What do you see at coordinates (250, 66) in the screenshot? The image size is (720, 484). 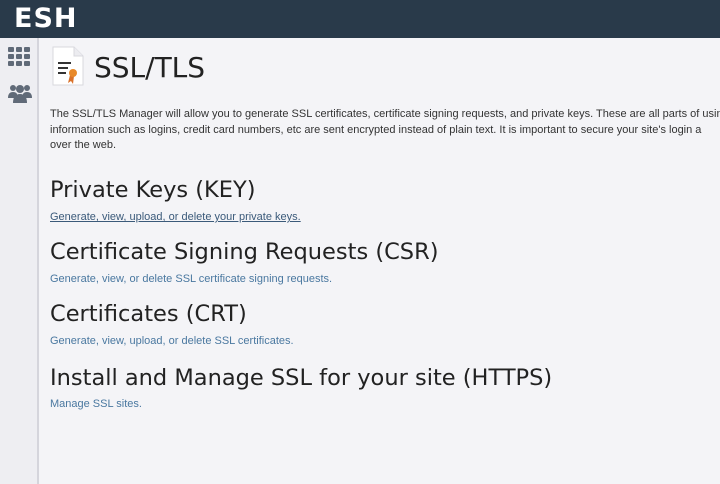 I see `page-header: SSL/TLS` at bounding box center [250, 66].